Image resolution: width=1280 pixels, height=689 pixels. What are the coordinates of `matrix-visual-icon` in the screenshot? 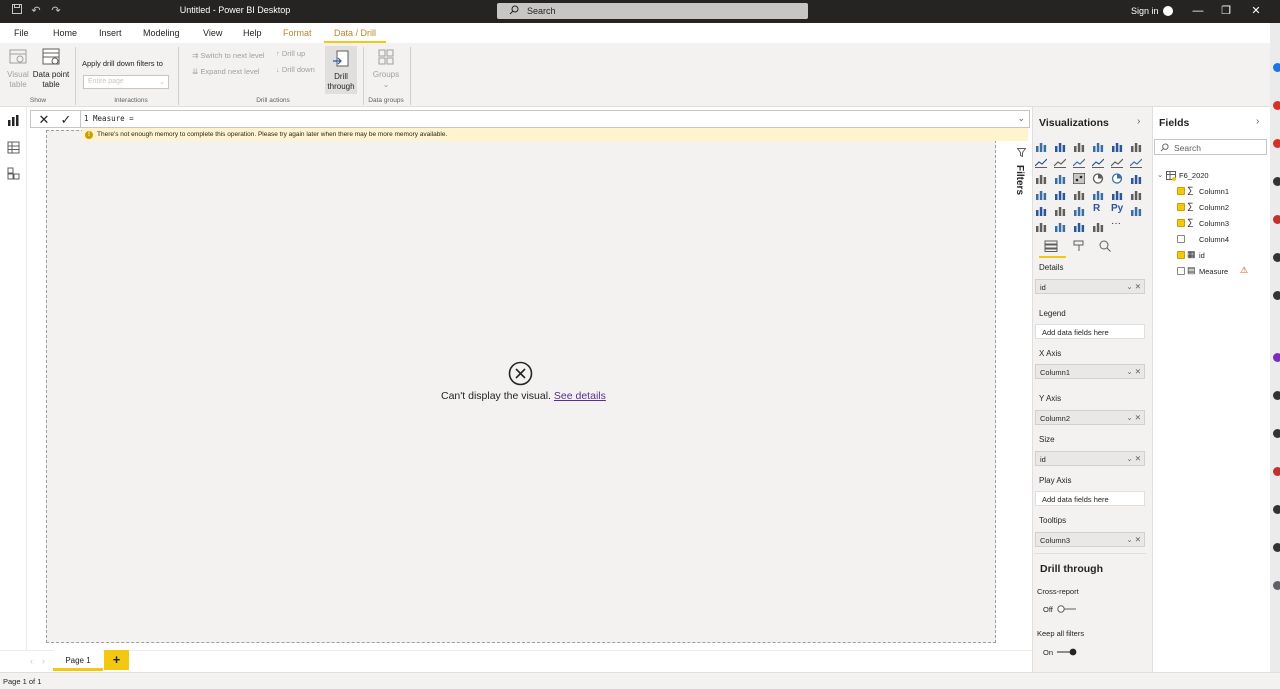 It's located at (1079, 210).